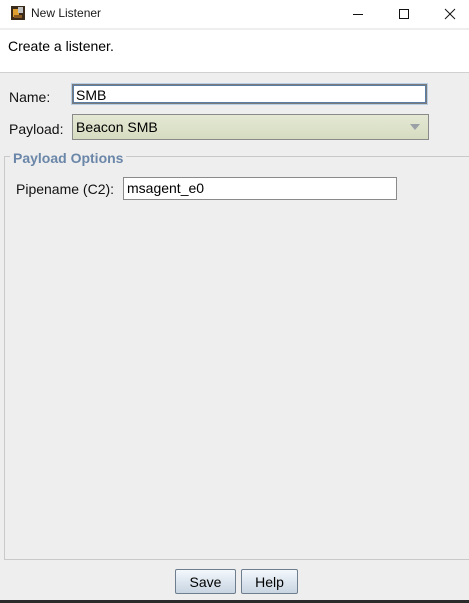  I want to click on name-label: Name:, so click(30, 97).